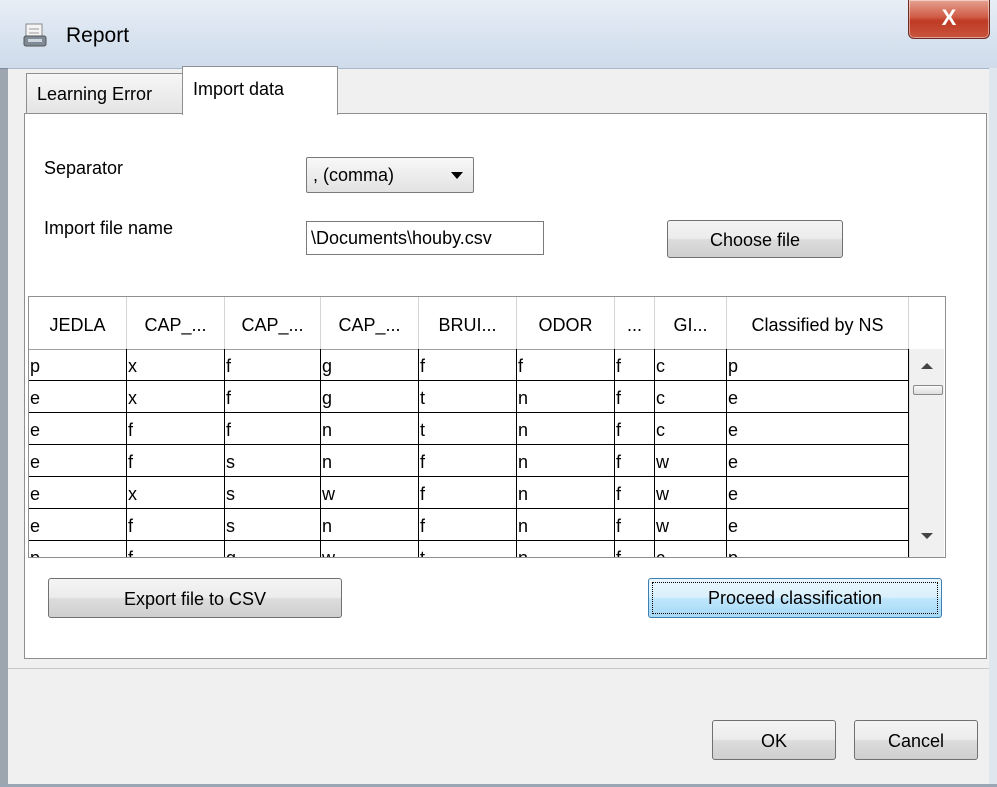  I want to click on table-row: e f f n t n f c e, so click(469, 429).